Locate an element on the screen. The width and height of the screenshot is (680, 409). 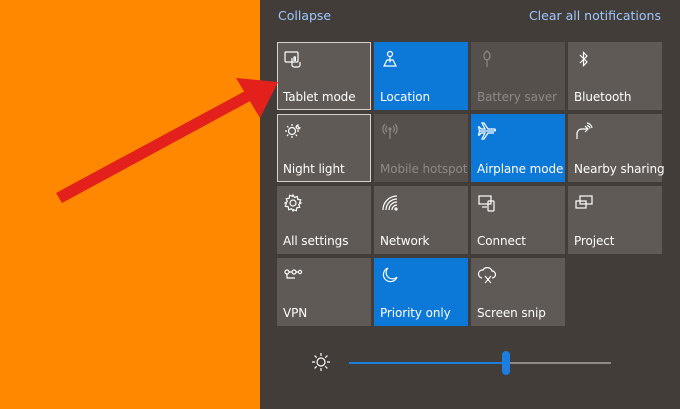
tile-tablet-mode: Tablet mode is located at coordinates (324, 76).